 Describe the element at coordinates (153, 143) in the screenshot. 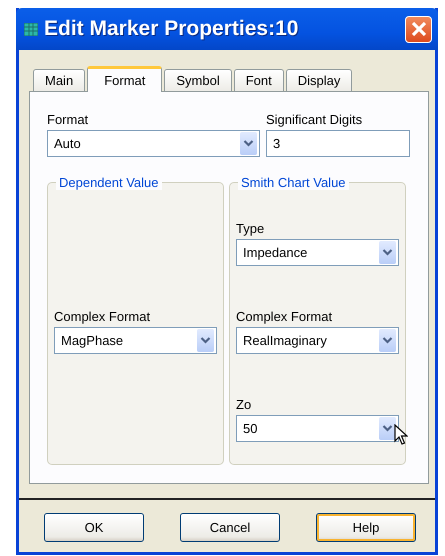

I see `format-dropdown: Auto` at that location.